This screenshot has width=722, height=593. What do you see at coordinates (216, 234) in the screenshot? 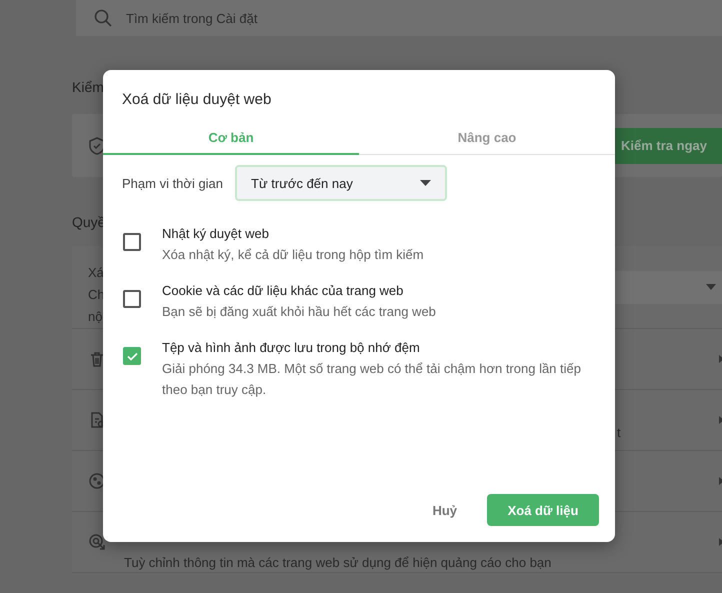
I see `option-title: Nhật ký duyệt web` at bounding box center [216, 234].